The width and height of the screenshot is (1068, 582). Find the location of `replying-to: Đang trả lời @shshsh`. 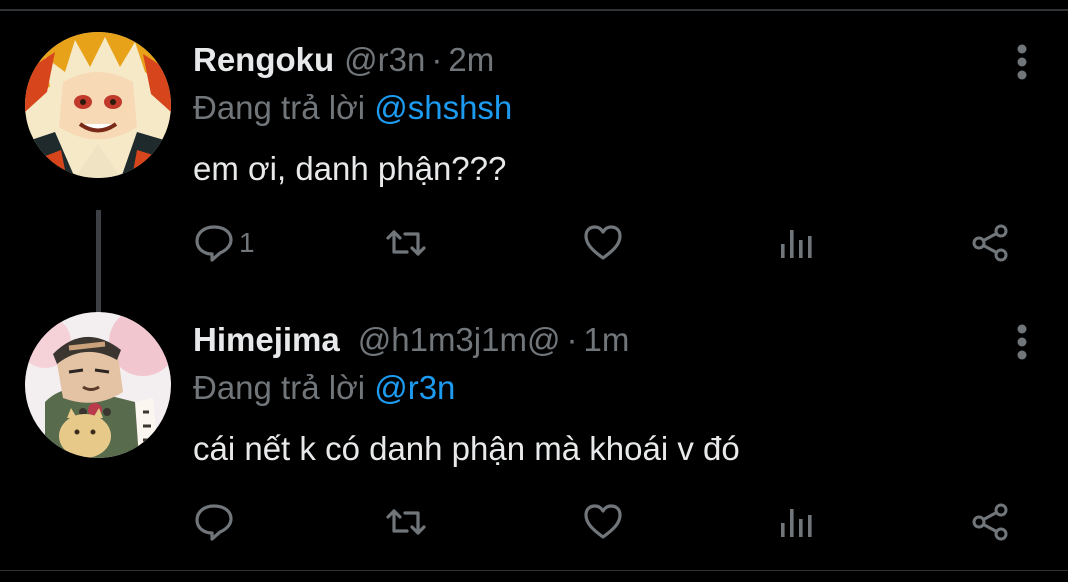

replying-to: Đang trả lời @shshsh is located at coordinates (352, 108).